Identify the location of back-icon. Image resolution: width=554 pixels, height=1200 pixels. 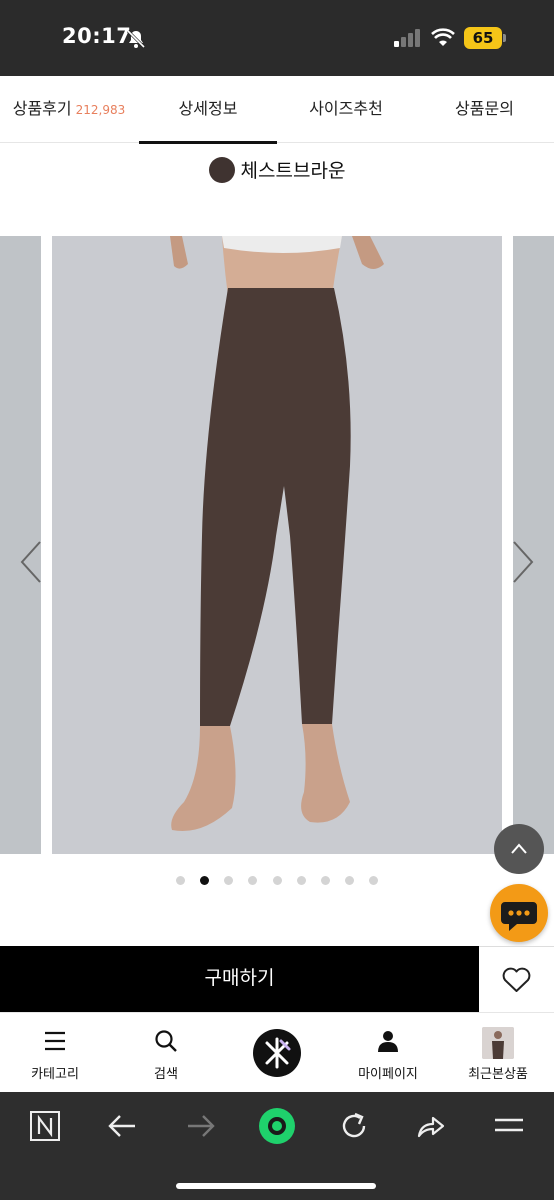
(123, 1126).